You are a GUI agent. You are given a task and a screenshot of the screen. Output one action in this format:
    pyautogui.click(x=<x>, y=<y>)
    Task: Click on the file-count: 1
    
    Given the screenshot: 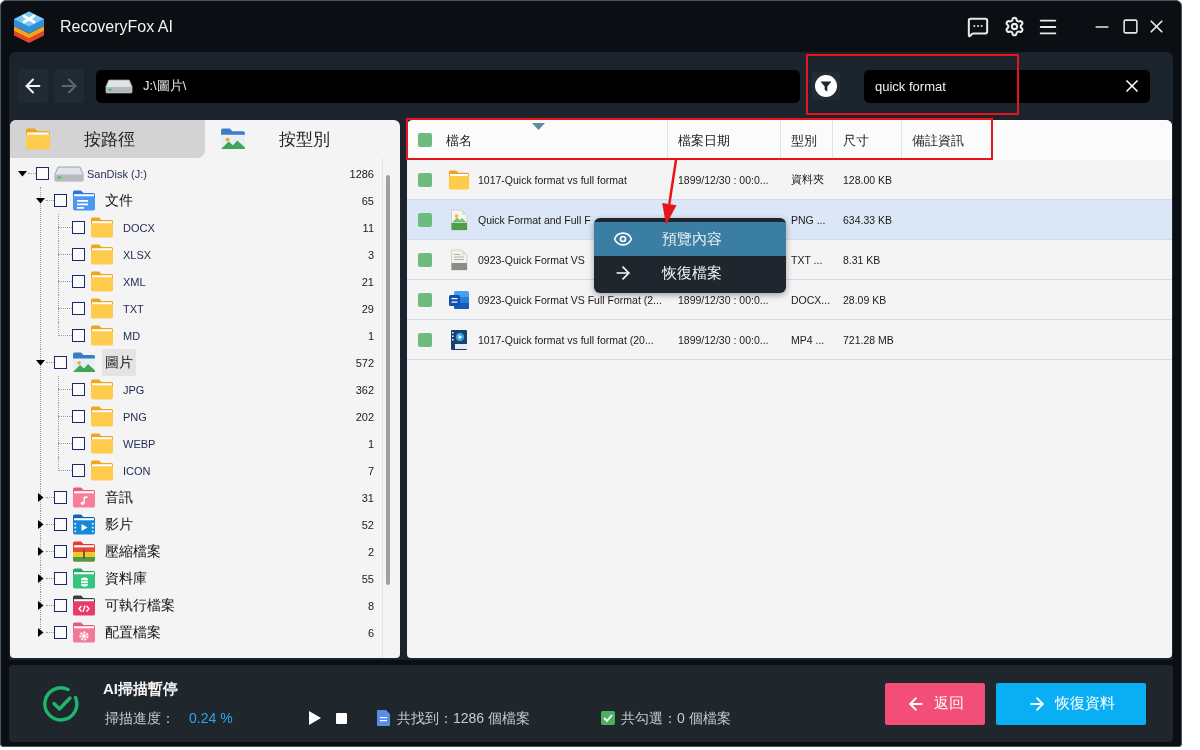 What is the action you would take?
    pyautogui.click(x=370, y=443)
    